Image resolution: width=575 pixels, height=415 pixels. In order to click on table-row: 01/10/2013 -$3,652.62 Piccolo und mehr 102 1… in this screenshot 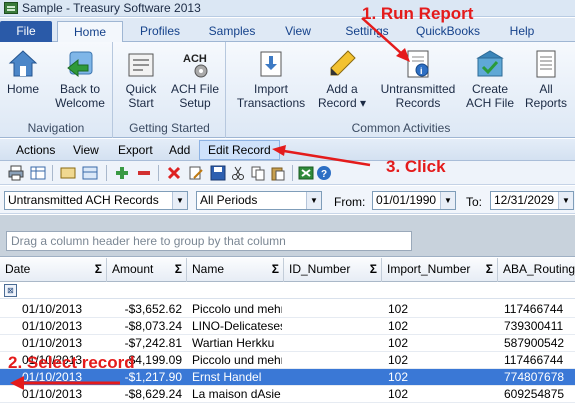, I will do `click(287, 309)`.